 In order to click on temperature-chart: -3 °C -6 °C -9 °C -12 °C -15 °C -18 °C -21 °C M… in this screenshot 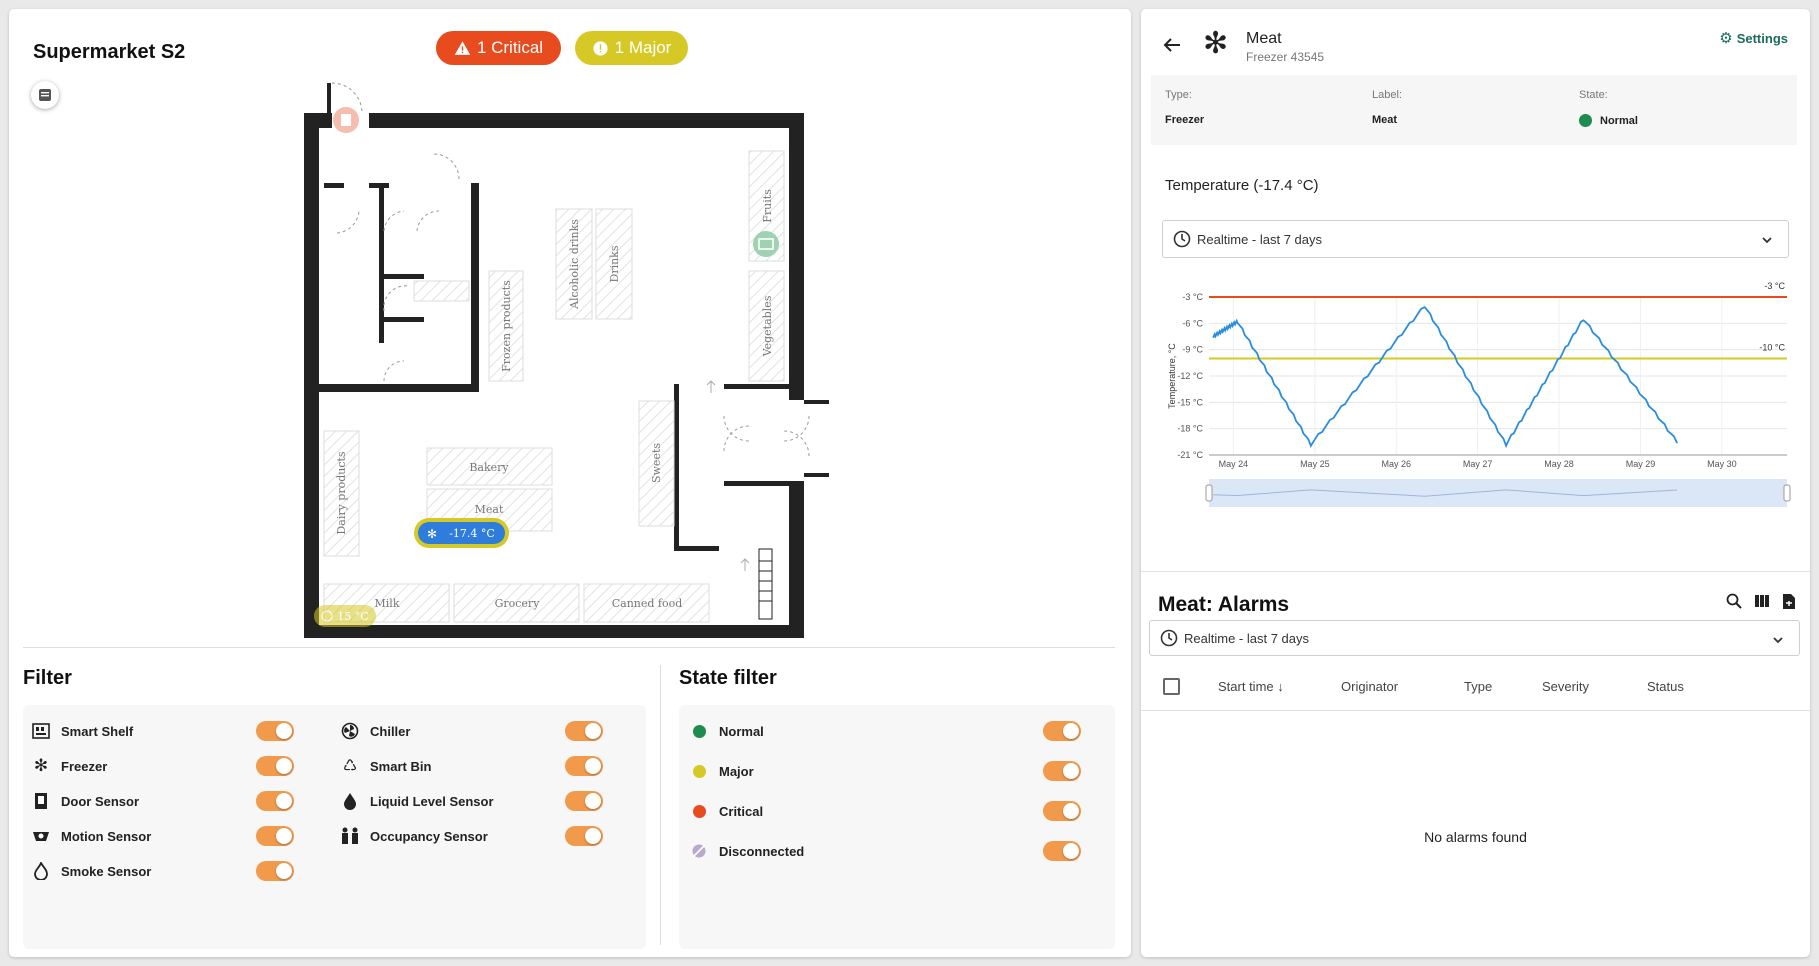, I will do `click(1476, 412)`.